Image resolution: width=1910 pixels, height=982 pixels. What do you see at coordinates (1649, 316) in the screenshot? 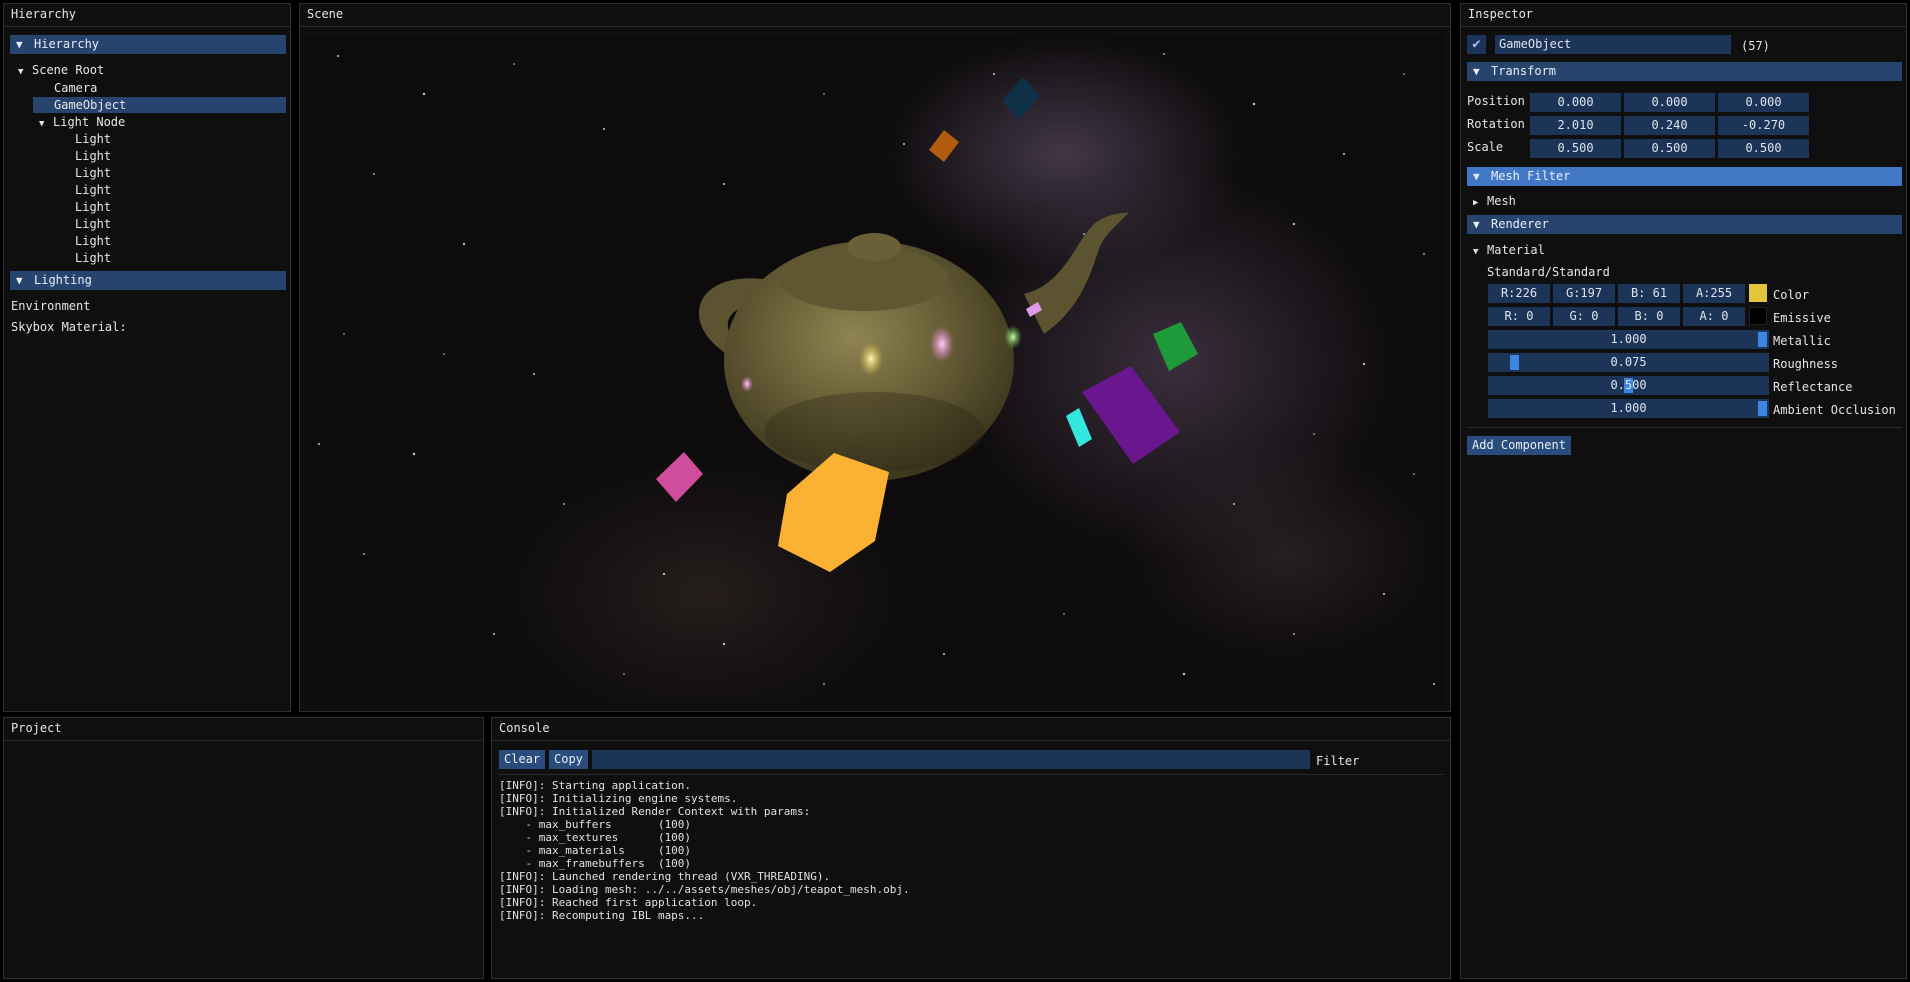
I see `emissive-b-field: B: 0` at bounding box center [1649, 316].